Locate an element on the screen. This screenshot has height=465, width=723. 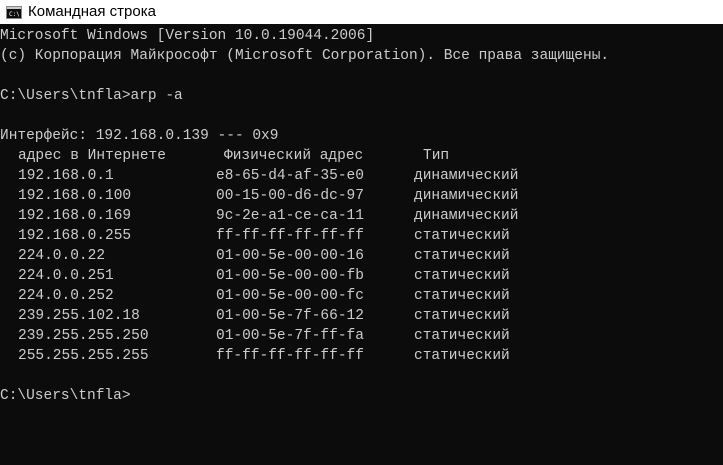
physical-address-cell: 01-00-5e-7f-ff-fa is located at coordinates (290, 336).